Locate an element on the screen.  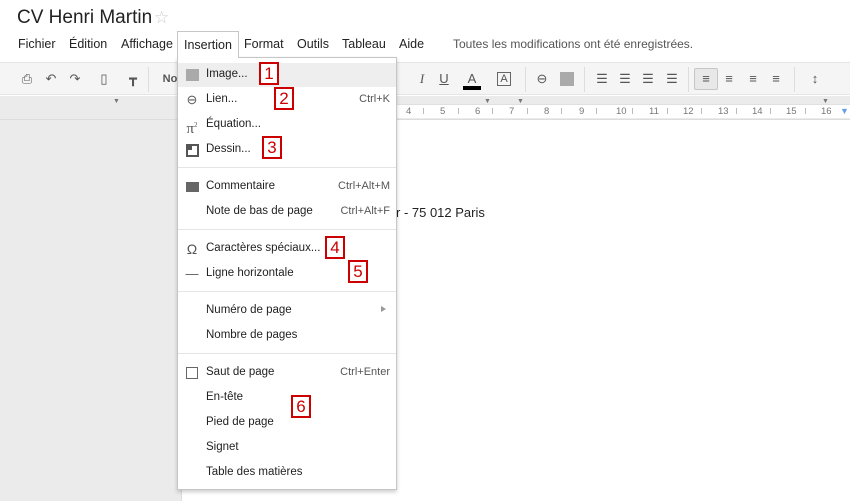
ruler-number: 14 is located at coordinates (757, 111).